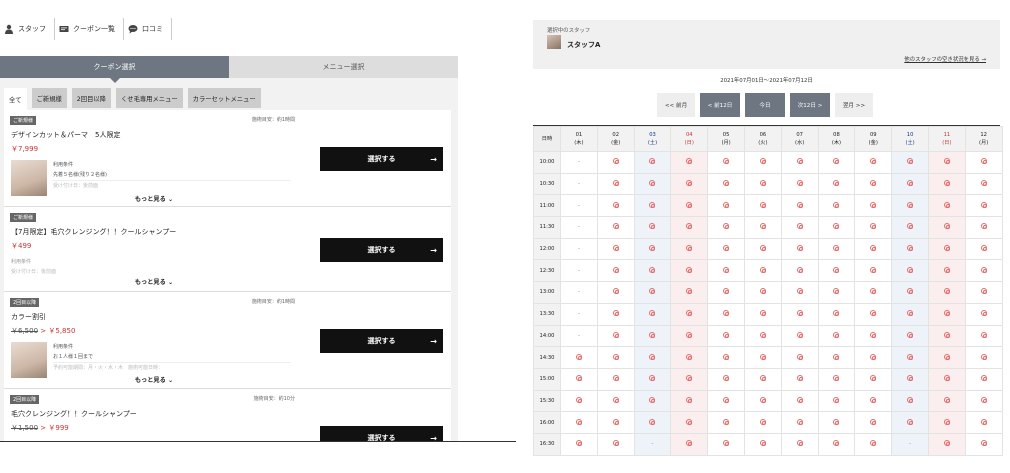  What do you see at coordinates (114, 69) in the screenshot?
I see `tab-coupon-select: クーポン選択` at bounding box center [114, 69].